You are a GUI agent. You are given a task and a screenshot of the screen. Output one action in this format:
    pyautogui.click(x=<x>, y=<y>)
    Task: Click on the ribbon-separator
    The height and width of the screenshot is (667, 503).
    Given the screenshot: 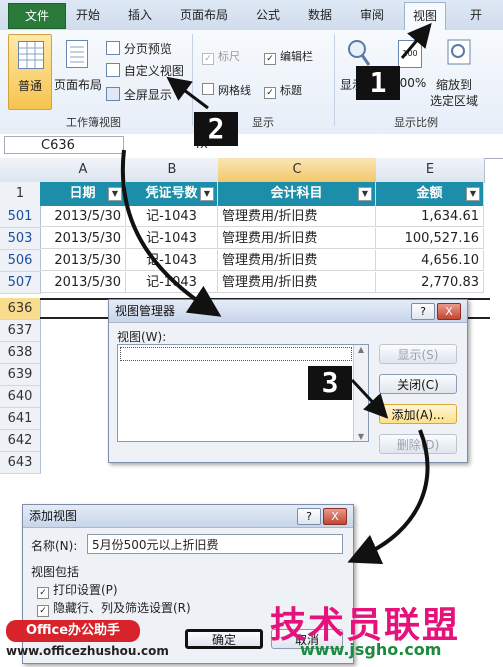 What is the action you would take?
    pyautogui.click(x=334, y=80)
    